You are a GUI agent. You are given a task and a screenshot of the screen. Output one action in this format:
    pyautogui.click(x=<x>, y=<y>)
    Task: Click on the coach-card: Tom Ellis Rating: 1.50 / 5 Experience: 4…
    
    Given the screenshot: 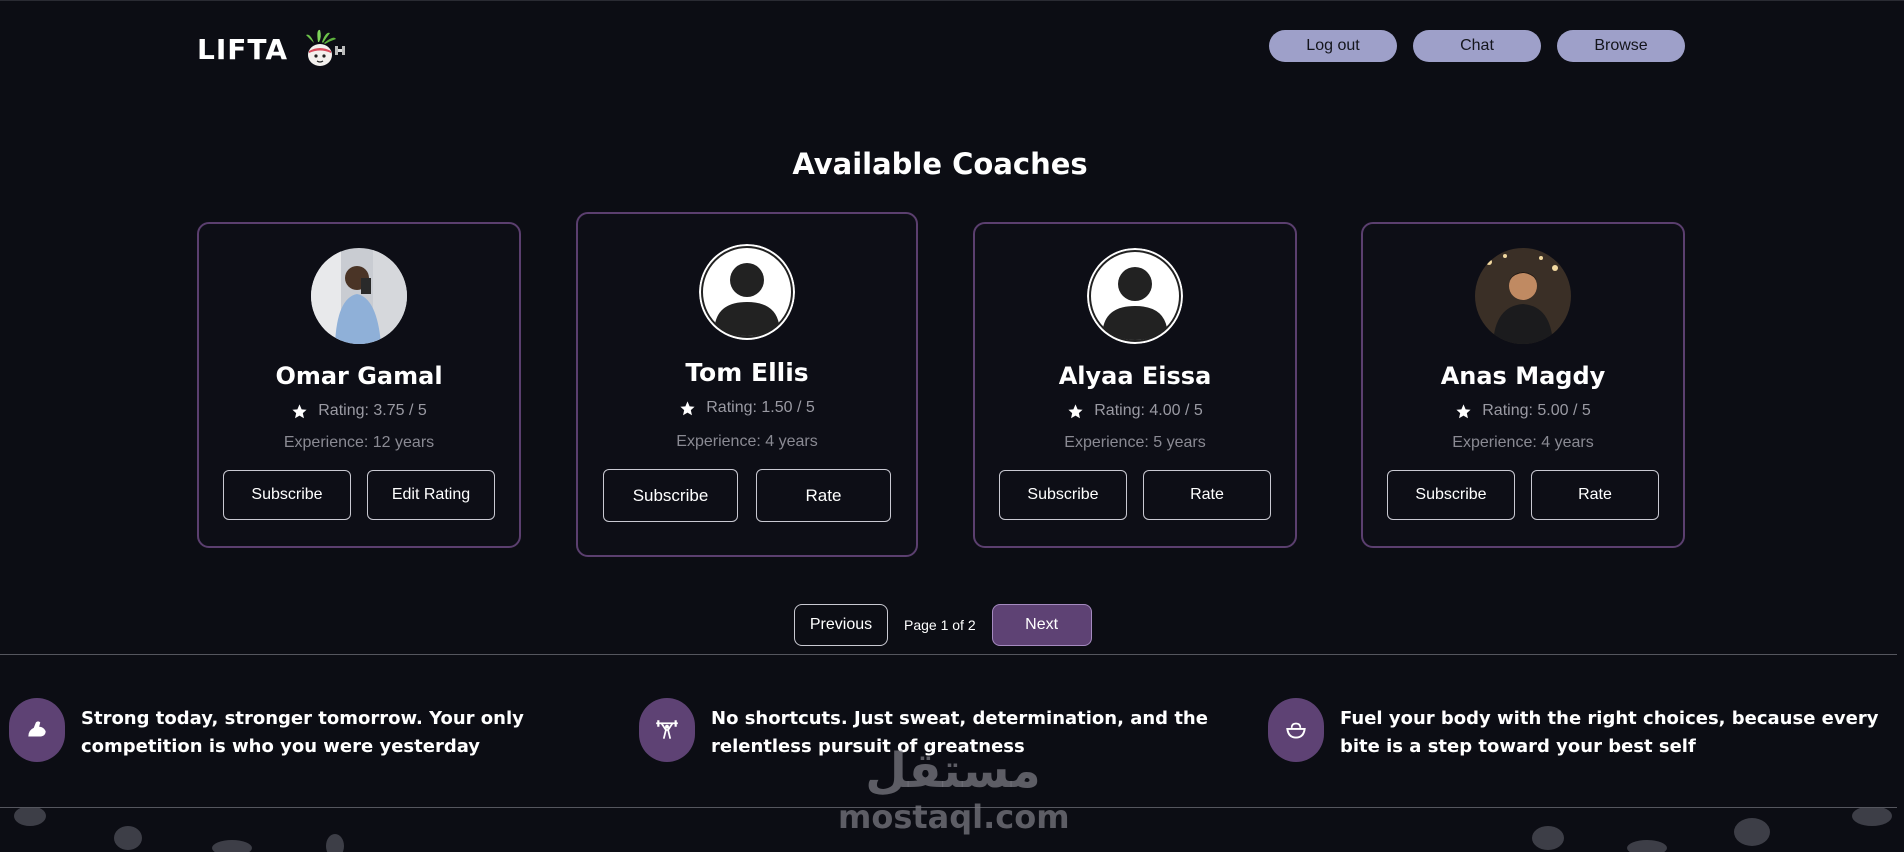 What is the action you would take?
    pyautogui.click(x=747, y=384)
    